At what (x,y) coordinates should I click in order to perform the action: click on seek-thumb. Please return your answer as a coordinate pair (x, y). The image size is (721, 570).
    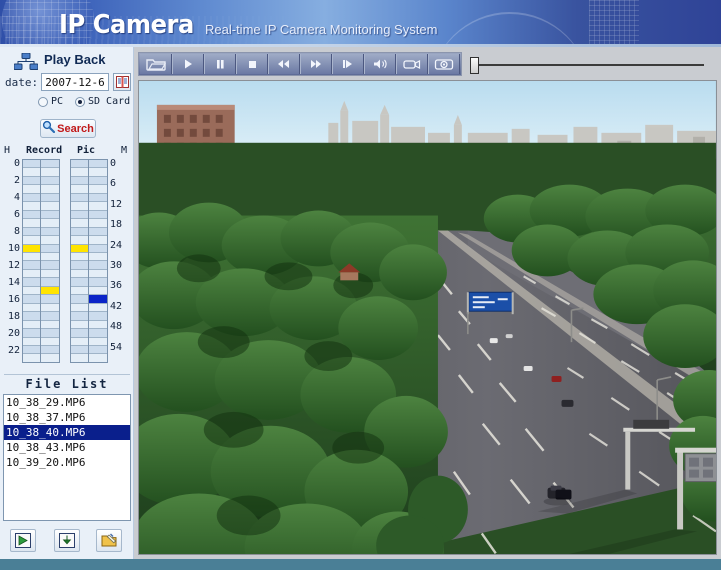
    Looking at the image, I should click on (474, 65).